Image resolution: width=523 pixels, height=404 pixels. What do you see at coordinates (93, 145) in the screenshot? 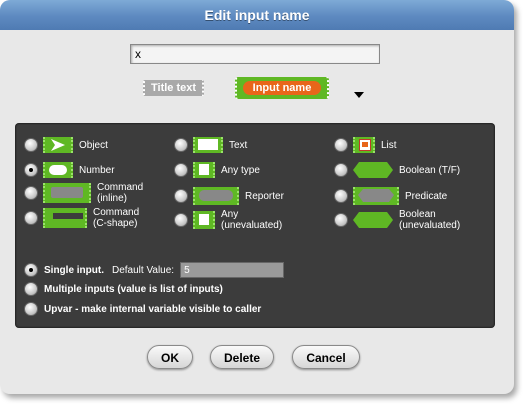
I see `type-label: Object` at bounding box center [93, 145].